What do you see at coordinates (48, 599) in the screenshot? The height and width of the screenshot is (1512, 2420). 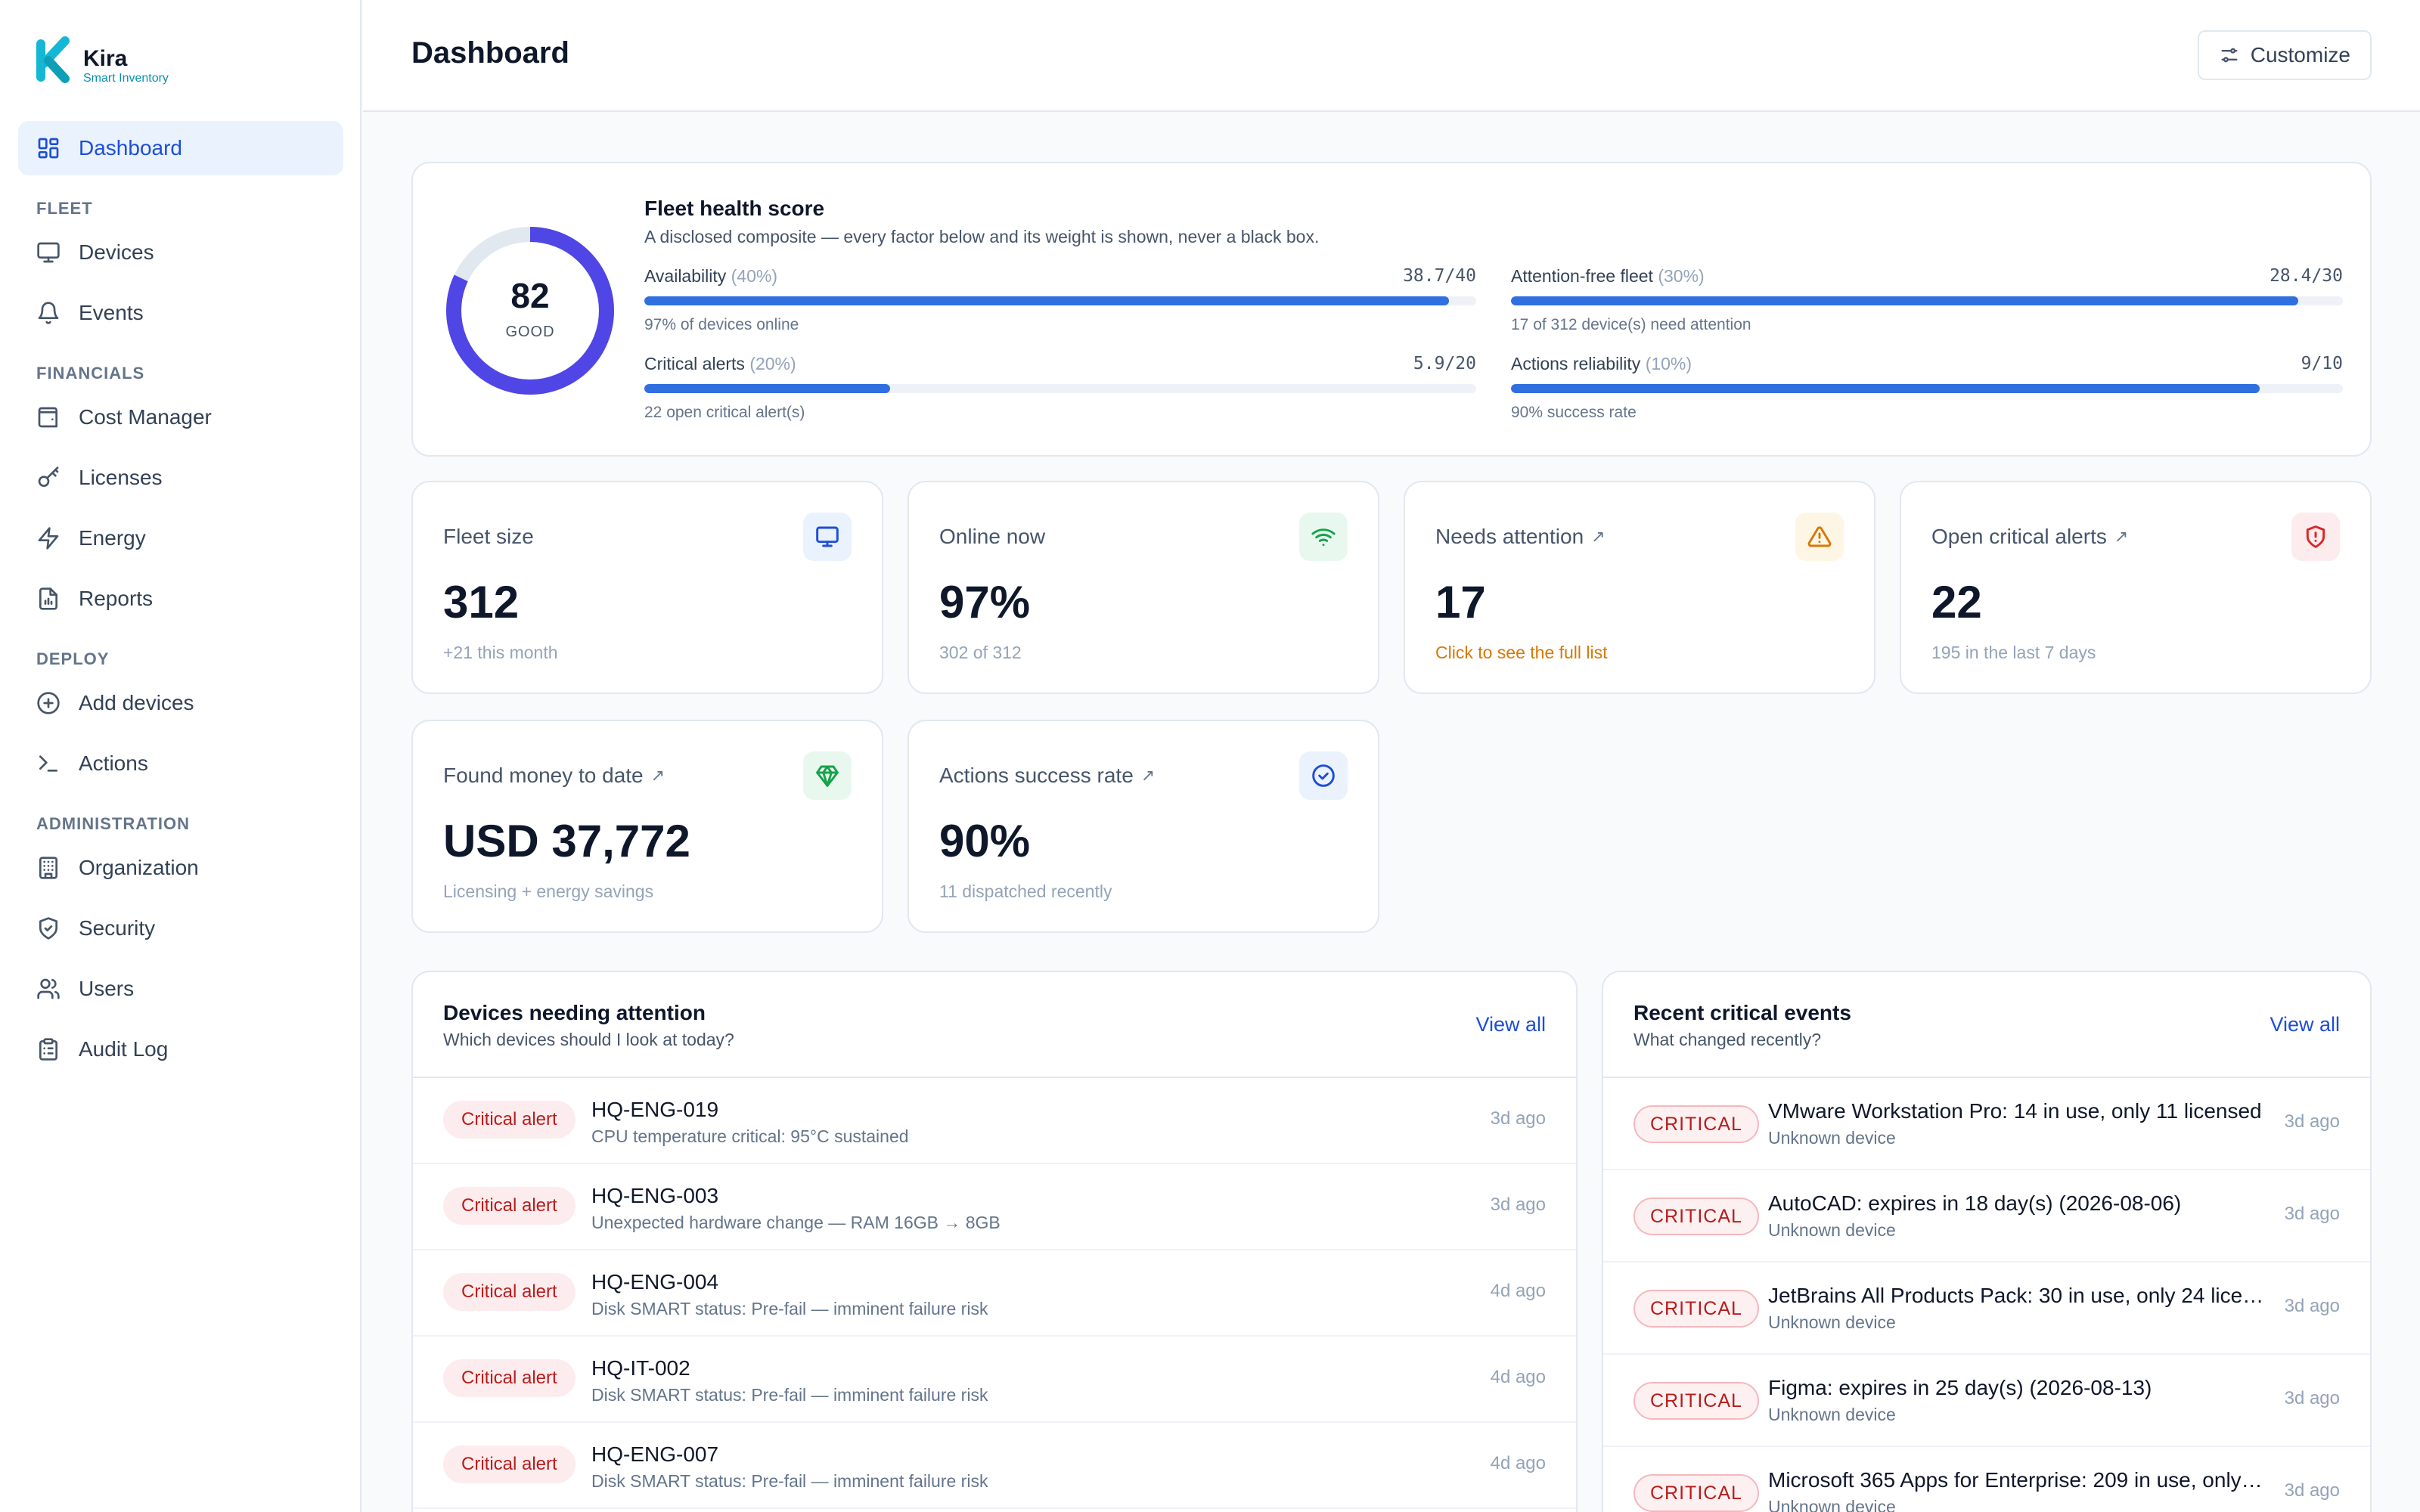 I see `report-file-icon` at bounding box center [48, 599].